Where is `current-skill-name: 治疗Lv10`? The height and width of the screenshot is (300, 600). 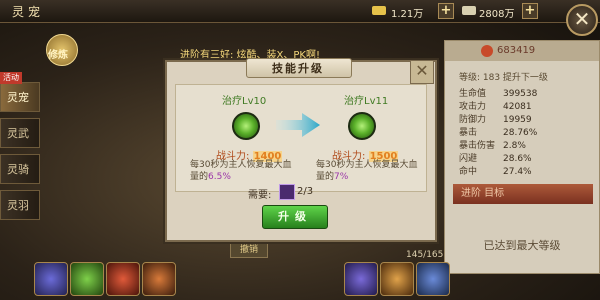
current-skill-name: 治疗Lv10 is located at coordinates (244, 101).